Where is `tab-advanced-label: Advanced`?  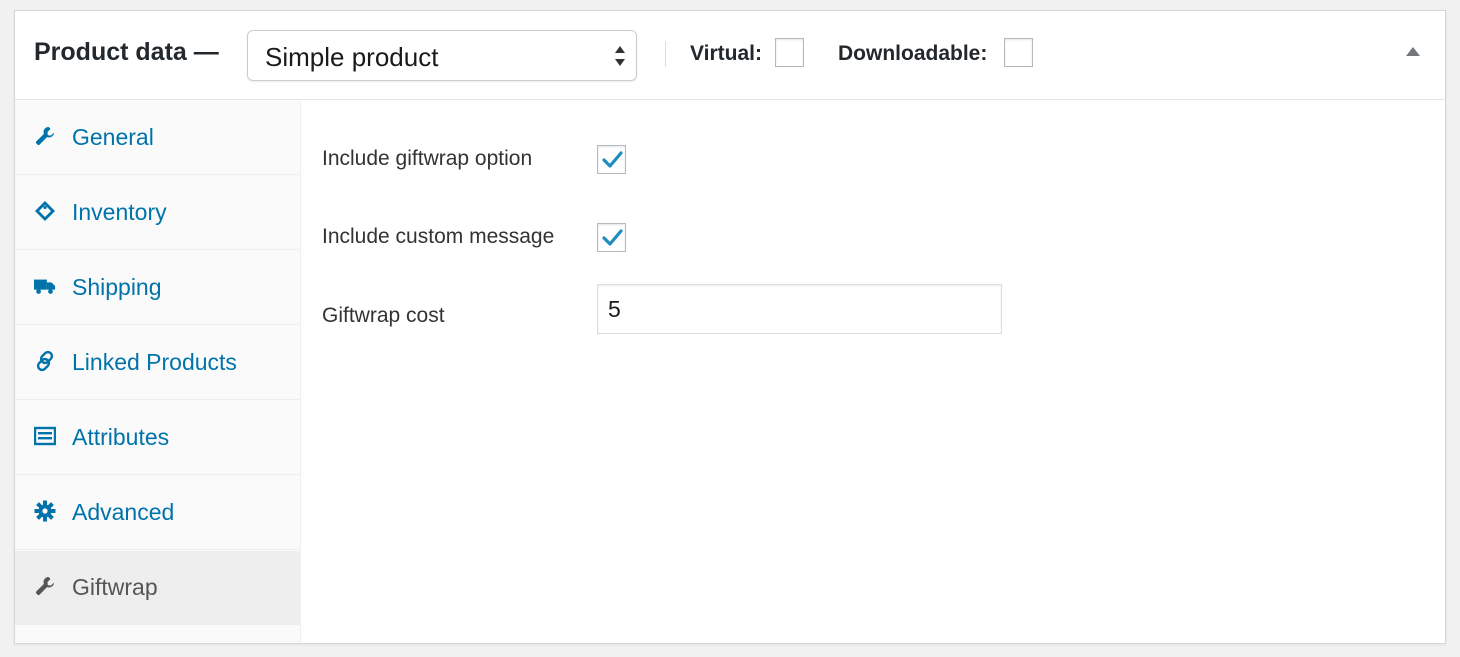
tab-advanced-label: Advanced is located at coordinates (123, 512).